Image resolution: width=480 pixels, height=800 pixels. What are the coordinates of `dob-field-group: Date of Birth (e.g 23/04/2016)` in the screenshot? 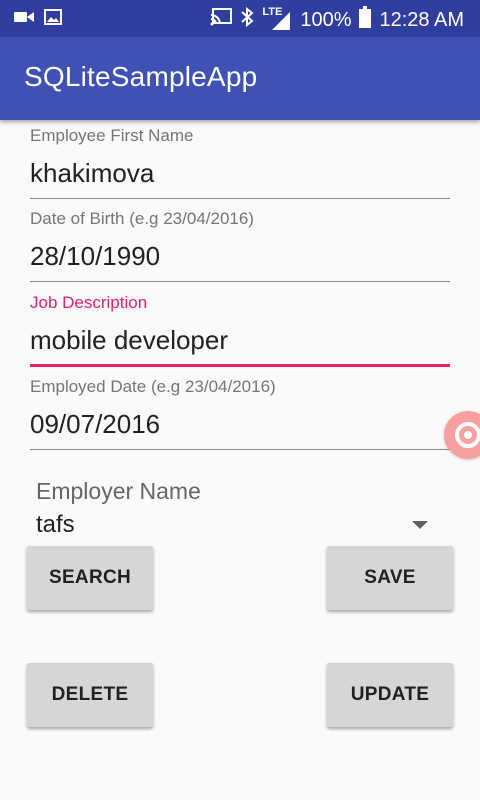 It's located at (240, 247).